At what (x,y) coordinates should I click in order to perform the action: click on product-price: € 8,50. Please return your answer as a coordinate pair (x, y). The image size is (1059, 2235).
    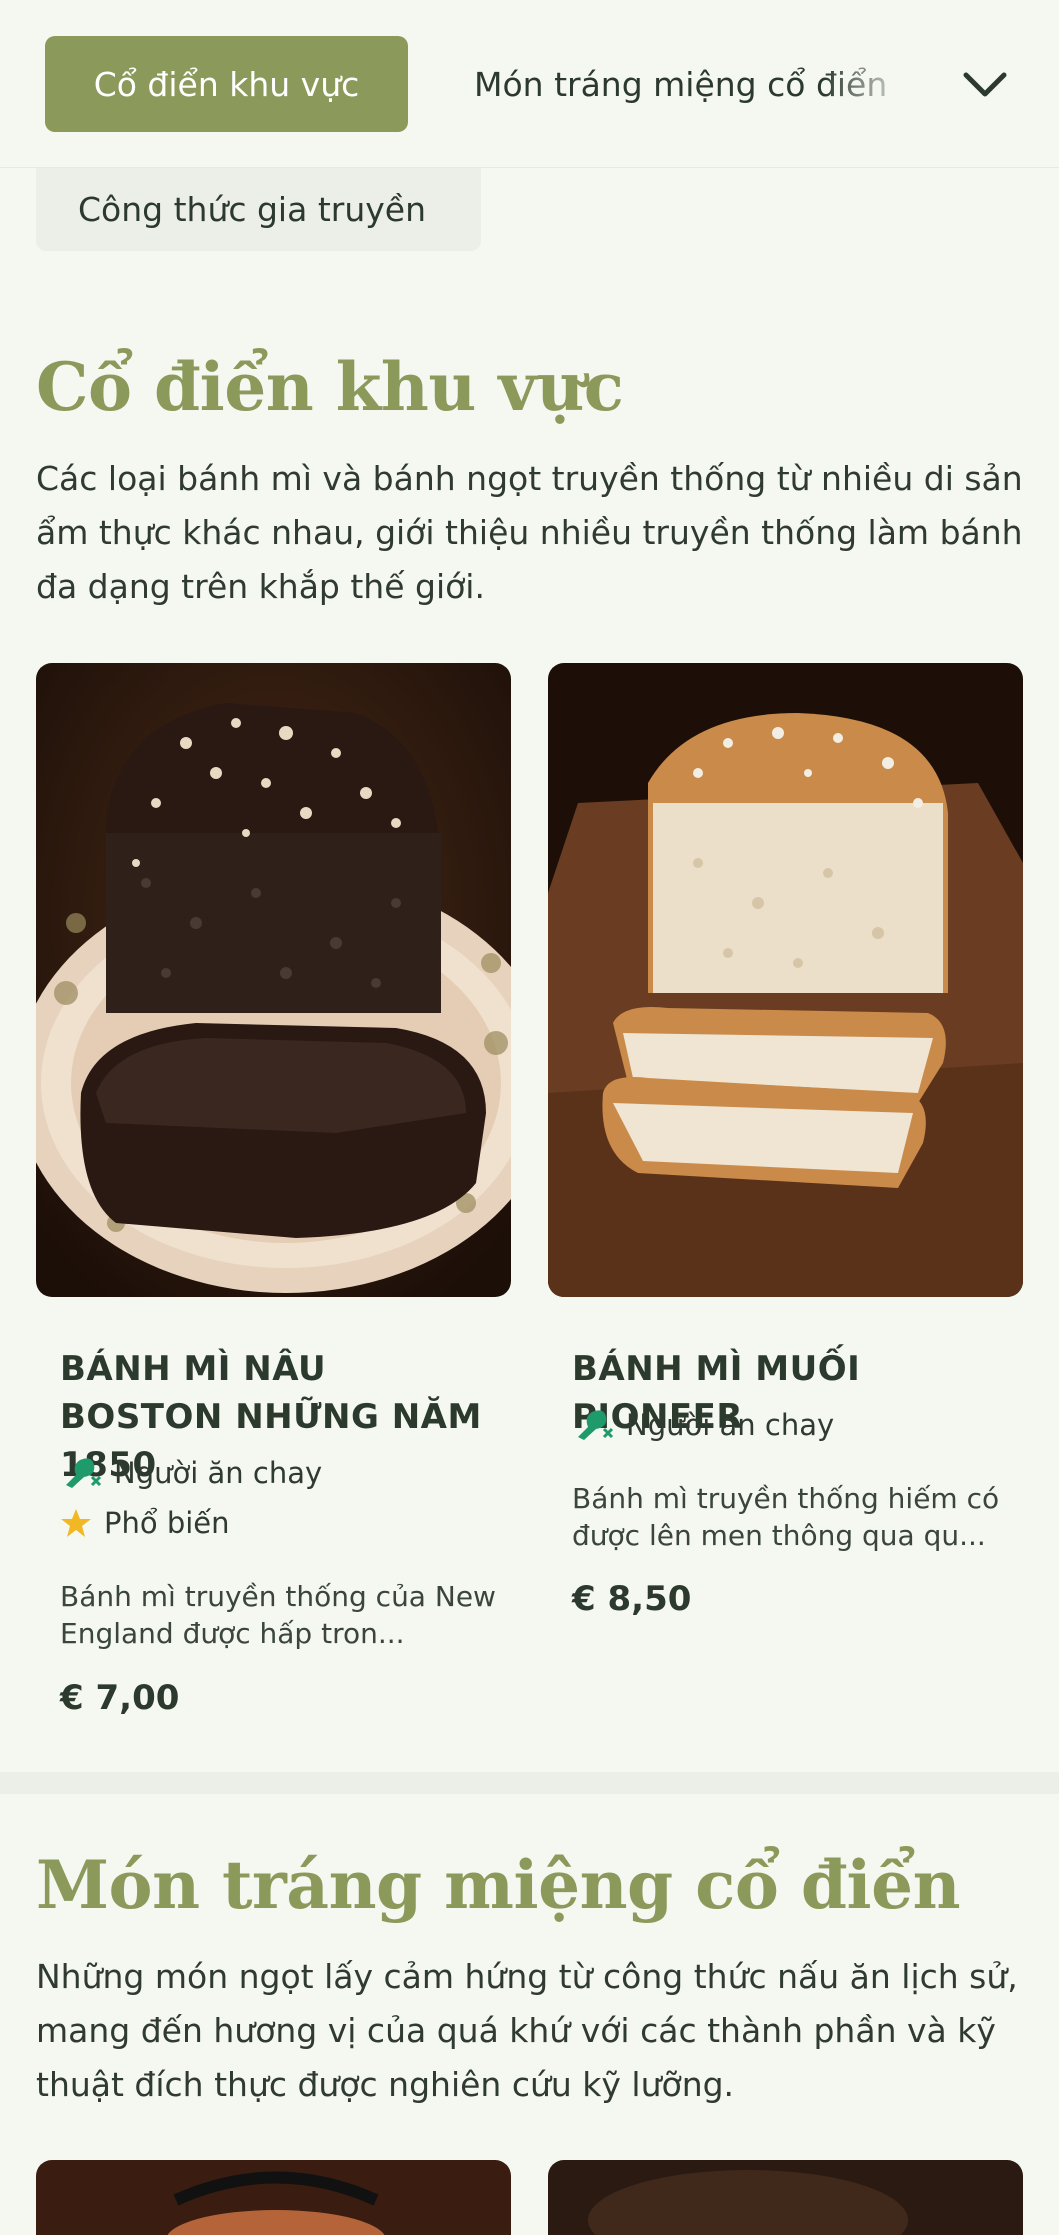
    Looking at the image, I should click on (632, 1599).